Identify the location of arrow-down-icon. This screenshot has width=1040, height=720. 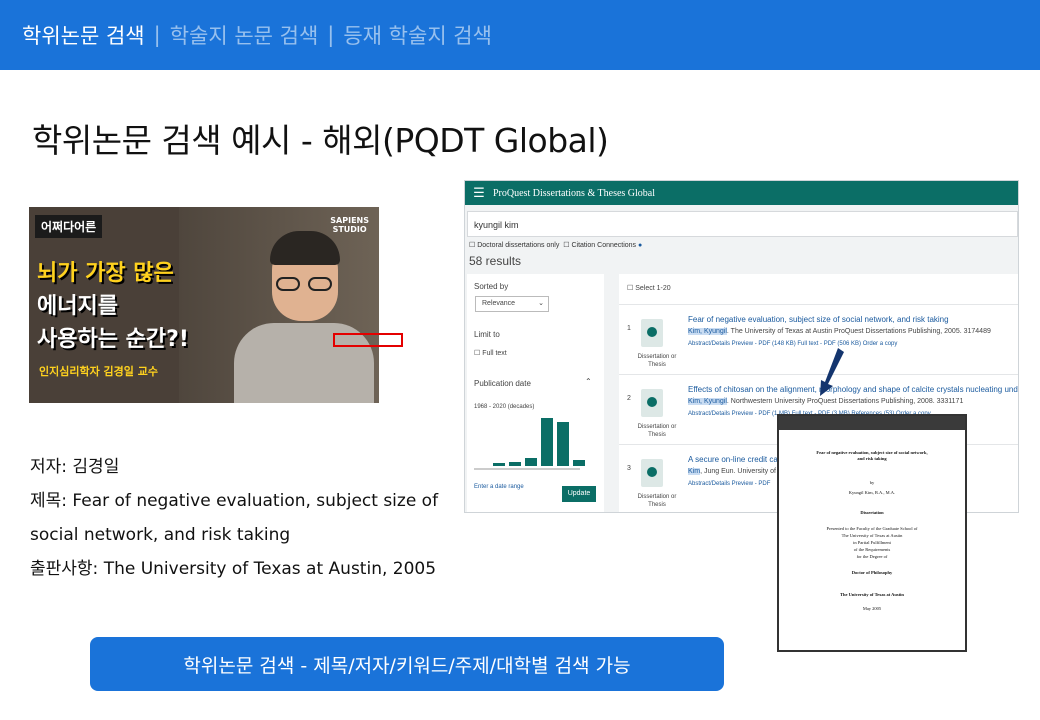
(832, 372).